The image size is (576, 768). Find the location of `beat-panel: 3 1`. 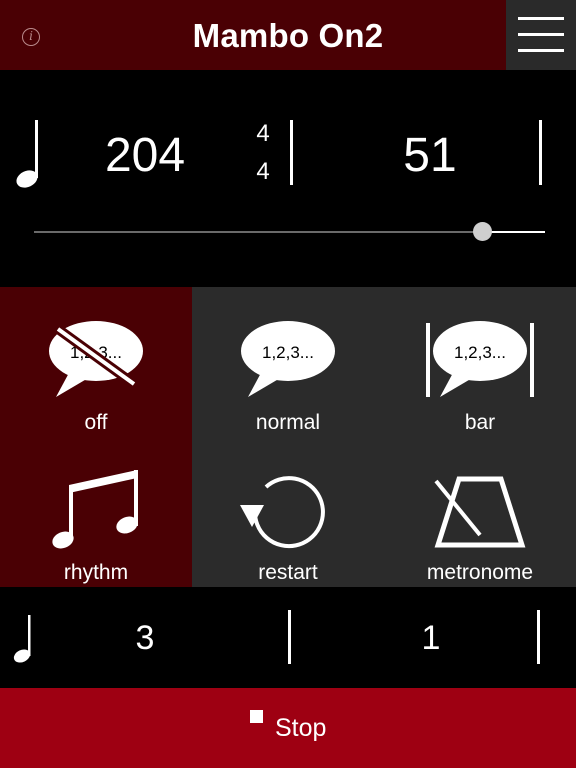

beat-panel: 3 1 is located at coordinates (288, 637).